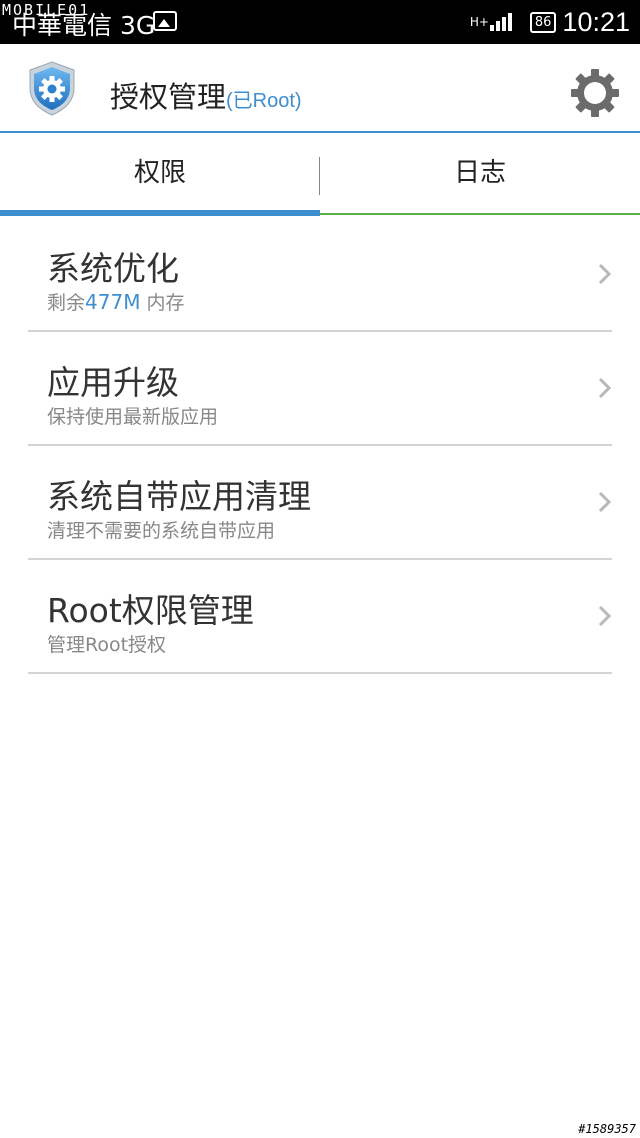 This screenshot has height=1138, width=640. Describe the element at coordinates (320, 389) in the screenshot. I see `list-item-app-upgrade: 应用升级 保持使用最新版应用` at that location.